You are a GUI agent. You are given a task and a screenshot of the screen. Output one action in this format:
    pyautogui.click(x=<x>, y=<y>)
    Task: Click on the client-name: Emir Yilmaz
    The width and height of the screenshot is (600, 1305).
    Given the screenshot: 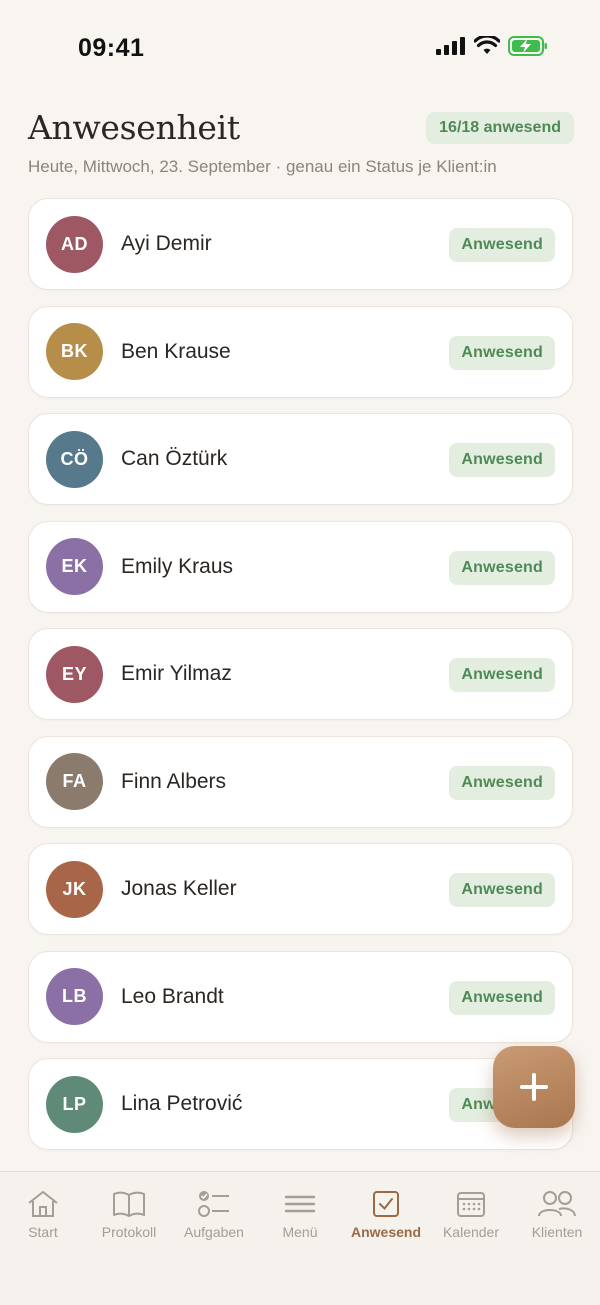 What is the action you would take?
    pyautogui.click(x=176, y=673)
    